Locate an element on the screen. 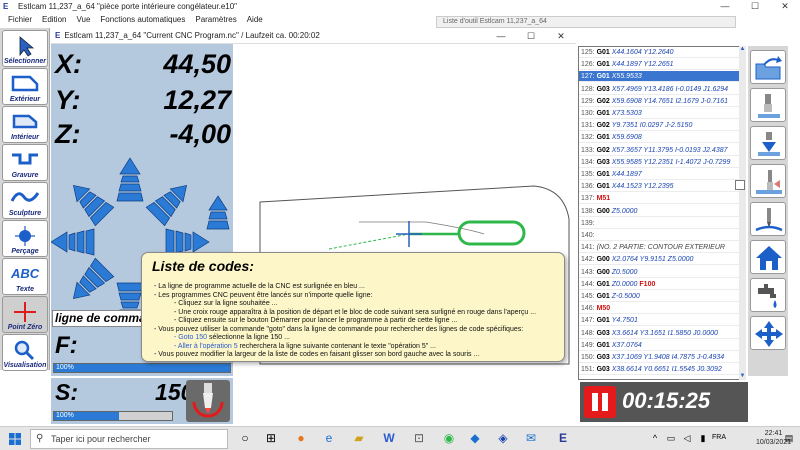  visualisation-tool-button: Visualisation is located at coordinates (25, 352).